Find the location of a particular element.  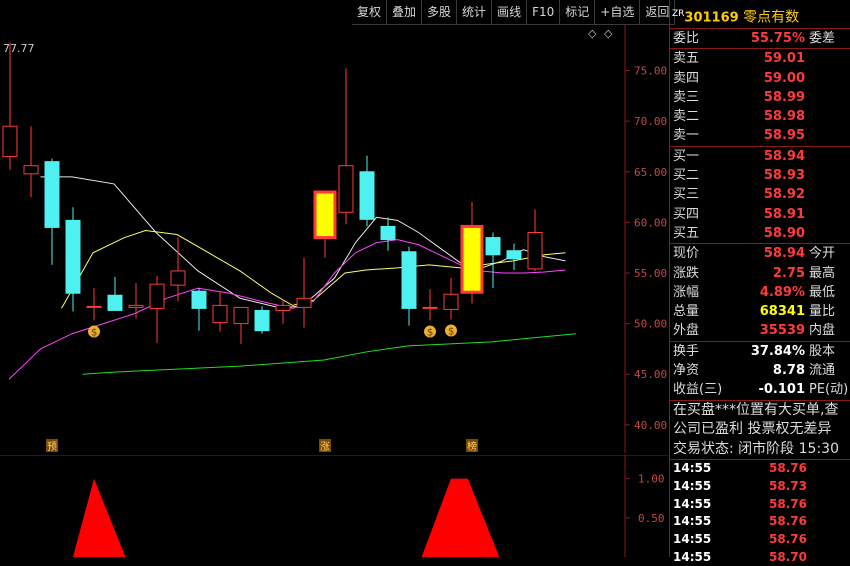

toolbar-button-5: F10 is located at coordinates (544, 12).